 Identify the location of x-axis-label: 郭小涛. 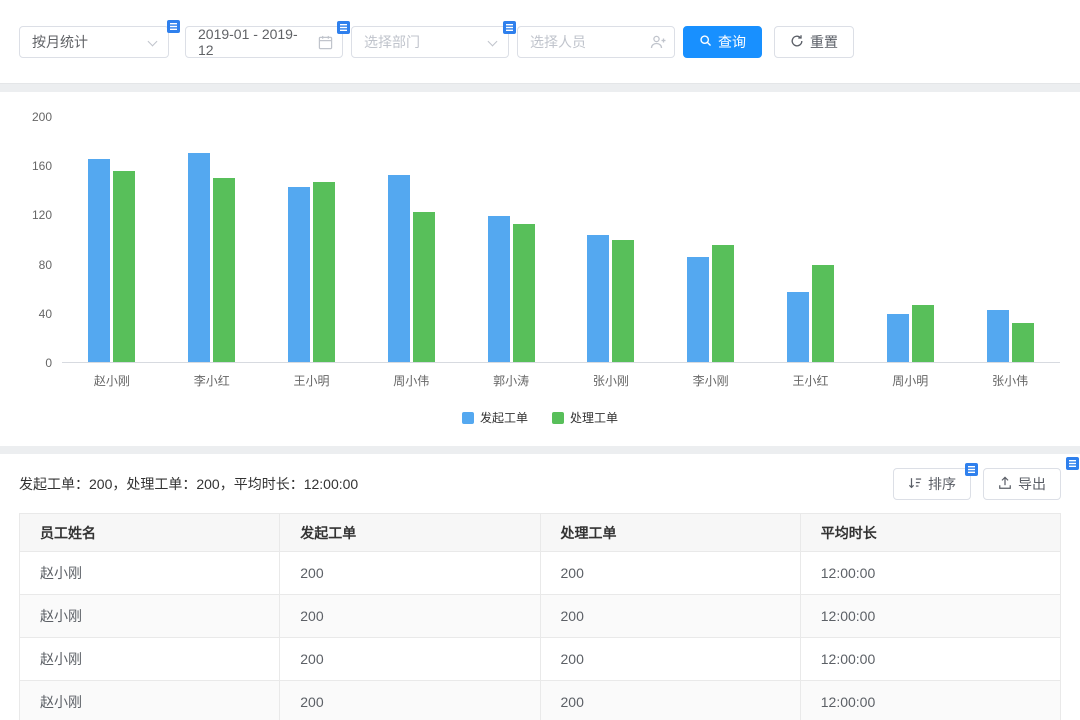
(511, 381).